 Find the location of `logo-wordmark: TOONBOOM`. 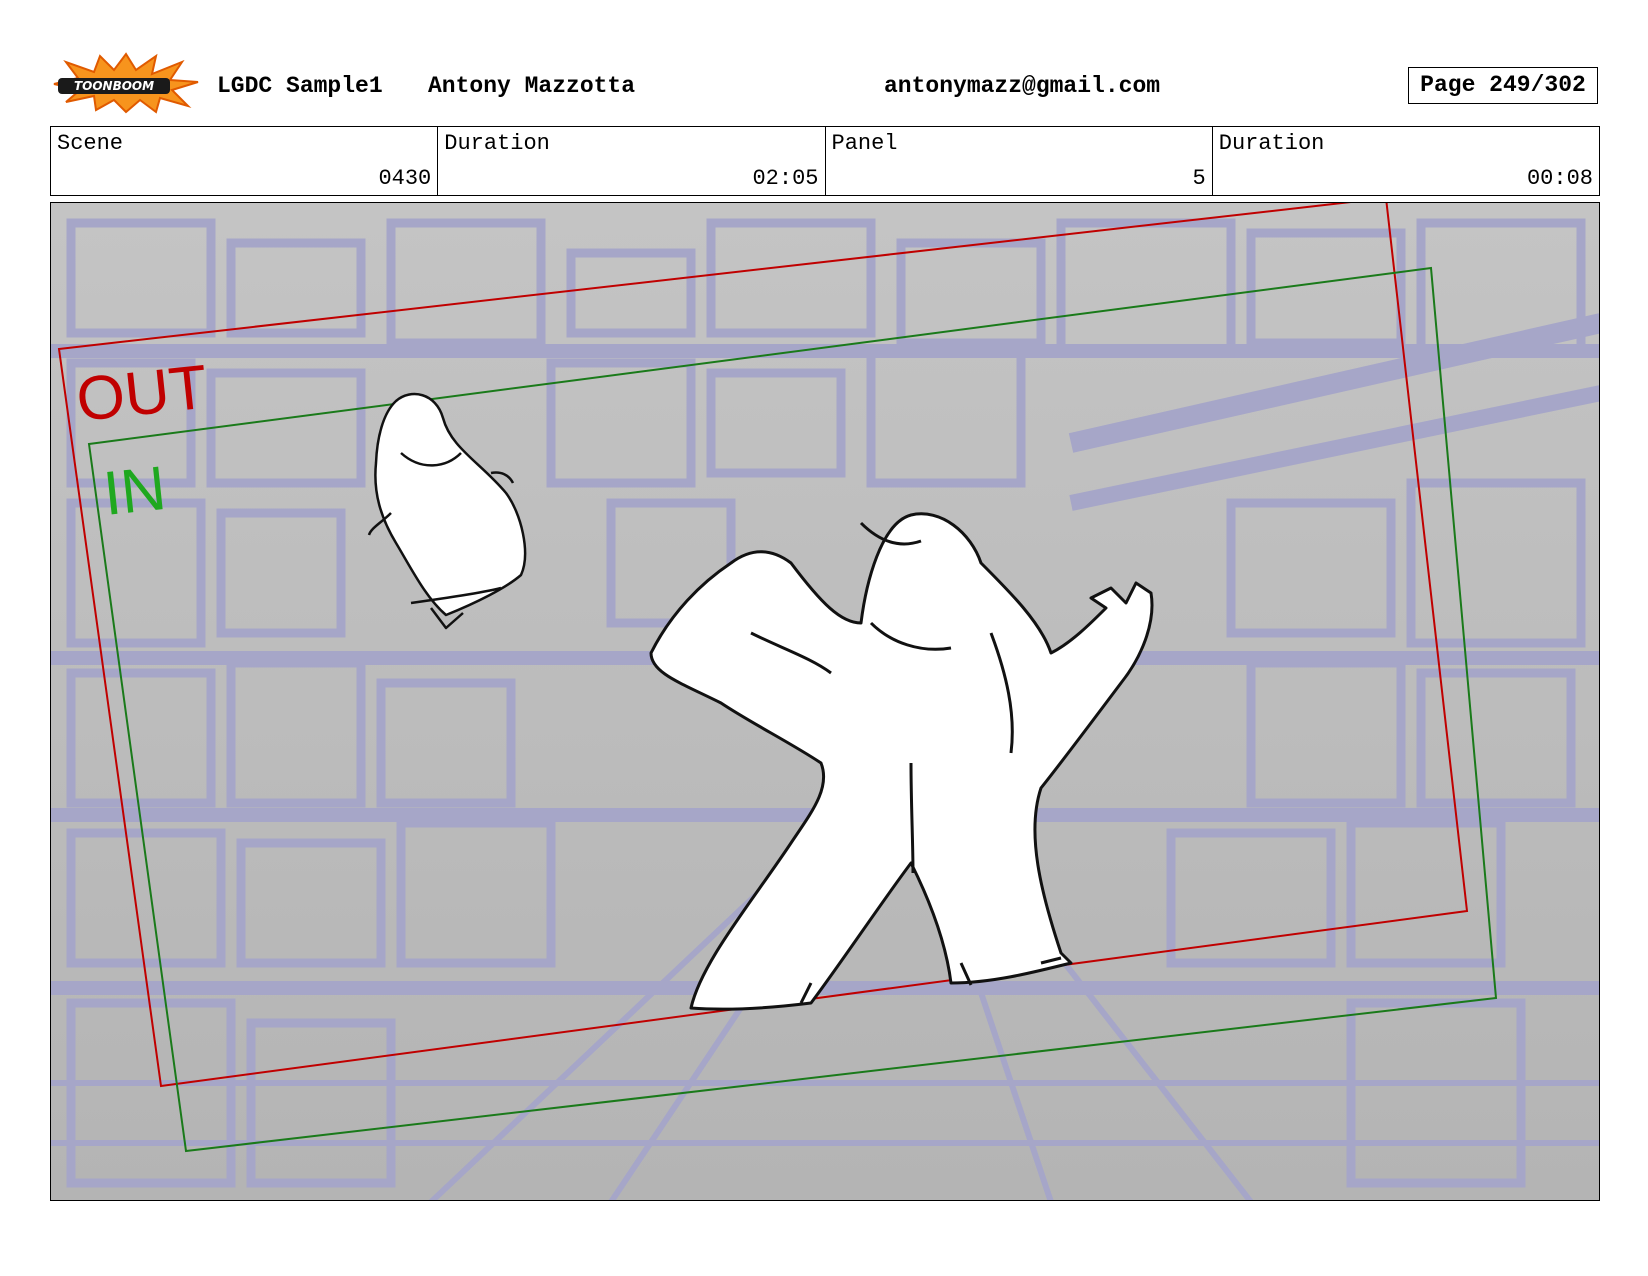

logo-wordmark: TOONBOOM is located at coordinates (114, 86).